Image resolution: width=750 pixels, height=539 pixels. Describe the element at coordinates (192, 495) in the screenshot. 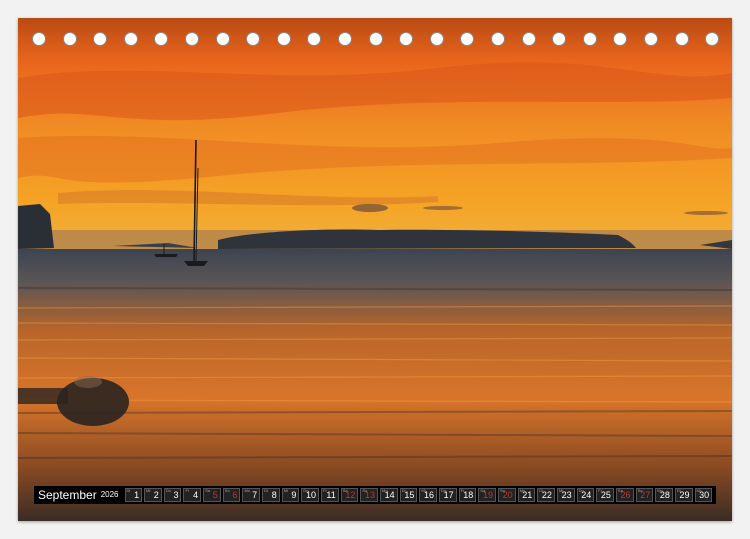

I see `day-cell: Fr 4` at that location.